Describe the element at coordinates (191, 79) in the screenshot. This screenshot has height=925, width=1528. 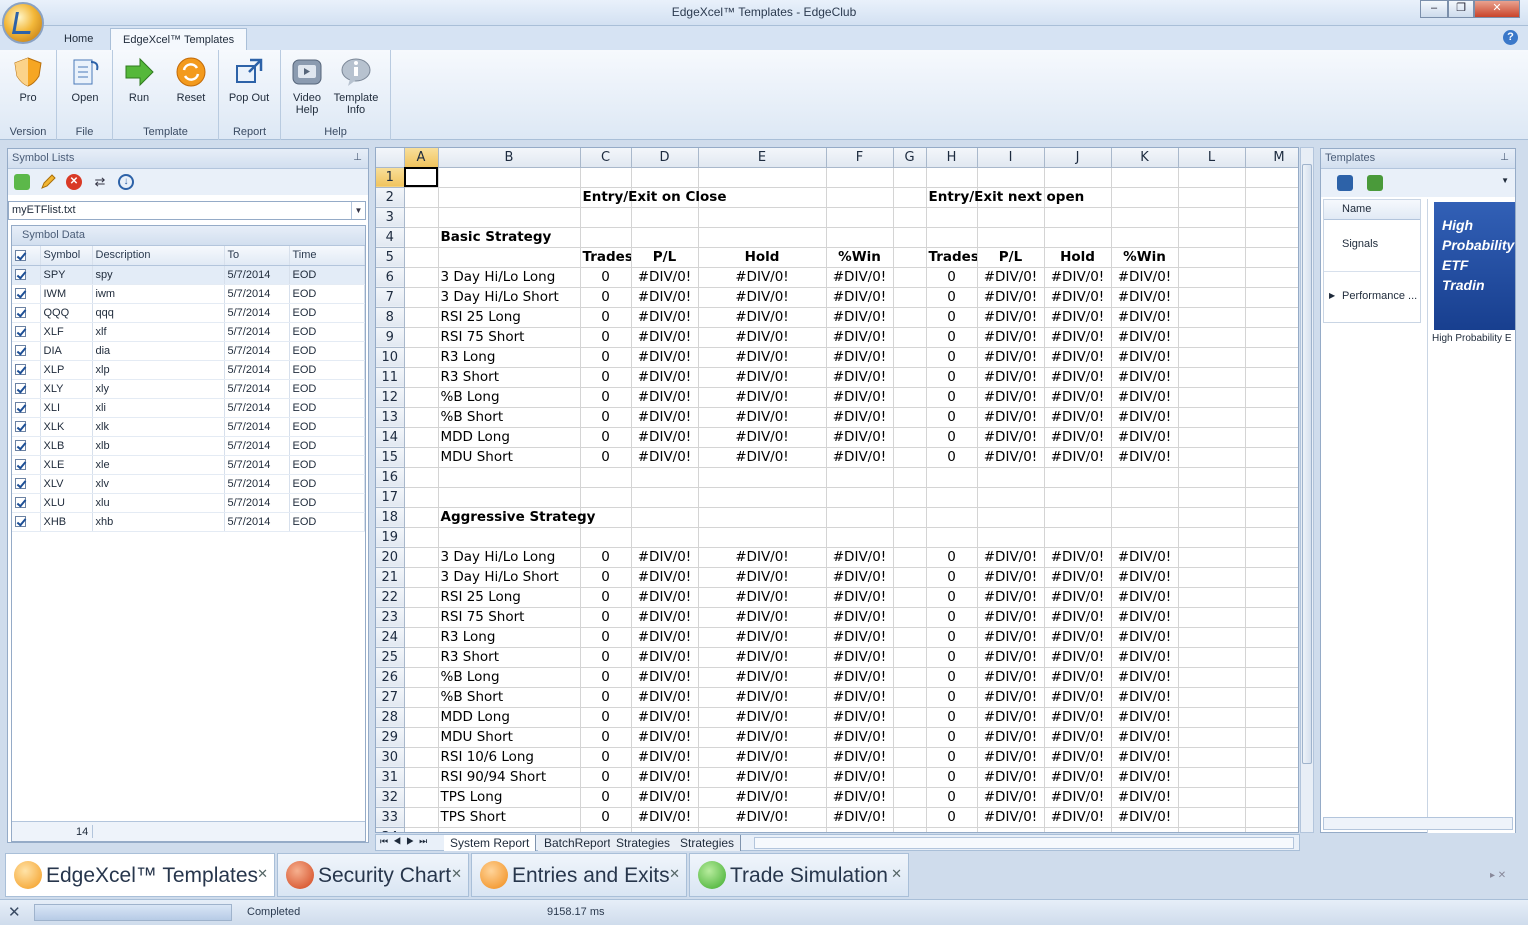
I see `reset-button: Reset` at that location.